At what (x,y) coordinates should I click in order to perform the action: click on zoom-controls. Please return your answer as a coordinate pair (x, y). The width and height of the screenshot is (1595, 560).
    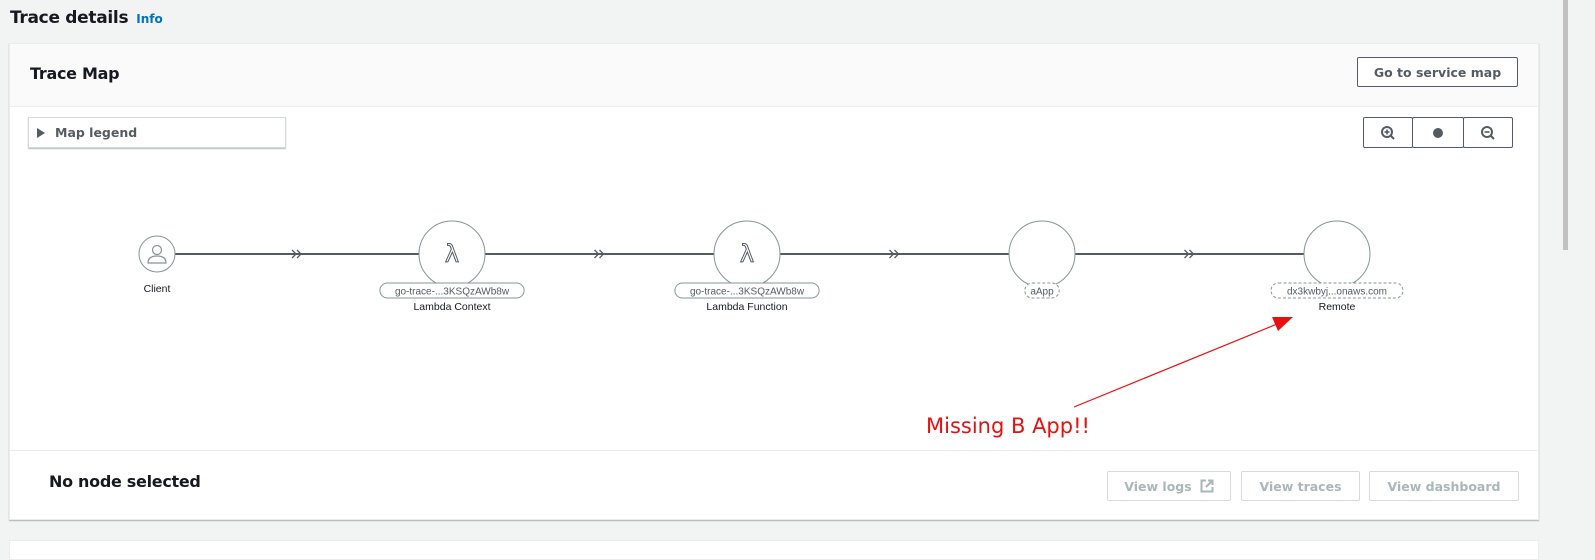
    Looking at the image, I should click on (1438, 132).